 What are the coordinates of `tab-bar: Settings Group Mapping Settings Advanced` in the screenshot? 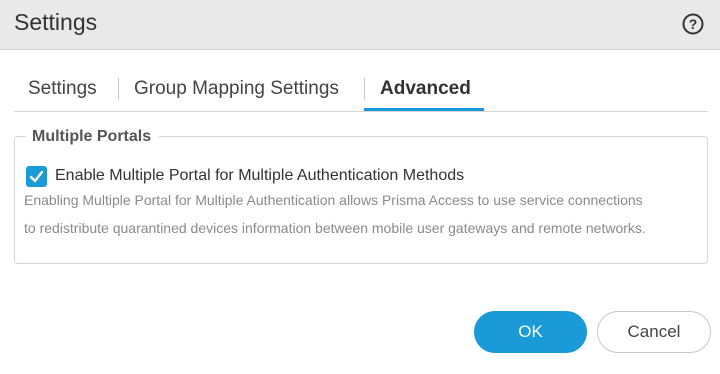 It's located at (360, 91).